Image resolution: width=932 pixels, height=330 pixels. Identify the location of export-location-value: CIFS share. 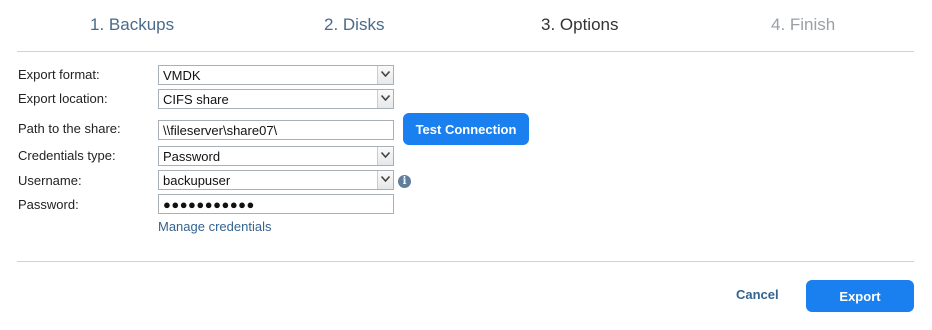
(196, 99).